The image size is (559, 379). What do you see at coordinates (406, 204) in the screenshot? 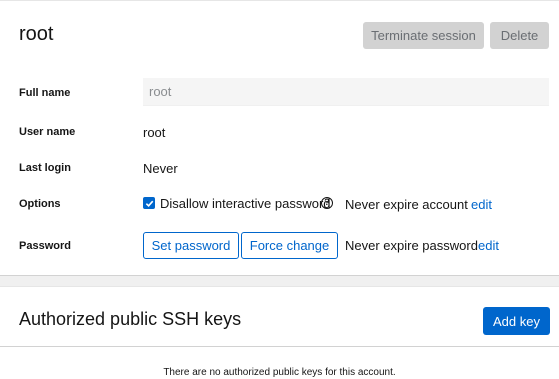
I see `account-expiry-text: Never expire account` at bounding box center [406, 204].